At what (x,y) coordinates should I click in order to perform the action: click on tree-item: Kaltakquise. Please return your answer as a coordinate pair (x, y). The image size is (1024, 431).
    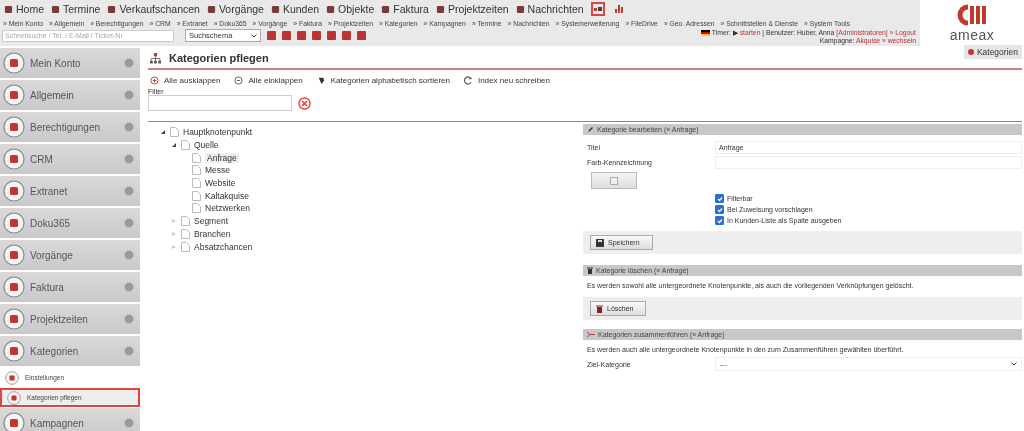
    Looking at the image, I should click on (227, 195).